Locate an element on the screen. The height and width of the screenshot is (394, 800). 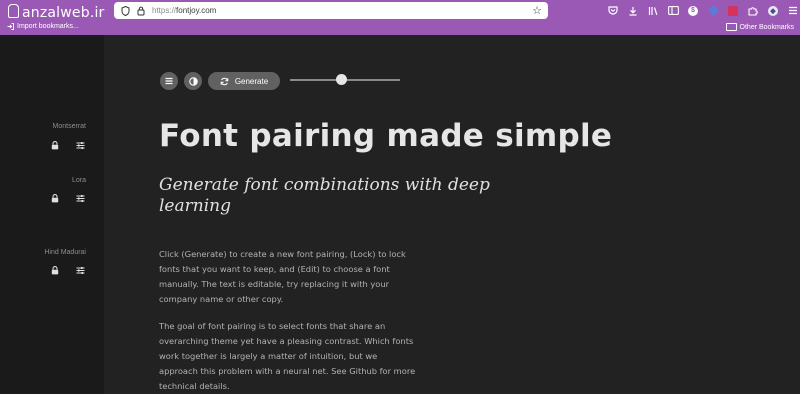
bookmark-star-icon: ☆ is located at coordinates (537, 10).